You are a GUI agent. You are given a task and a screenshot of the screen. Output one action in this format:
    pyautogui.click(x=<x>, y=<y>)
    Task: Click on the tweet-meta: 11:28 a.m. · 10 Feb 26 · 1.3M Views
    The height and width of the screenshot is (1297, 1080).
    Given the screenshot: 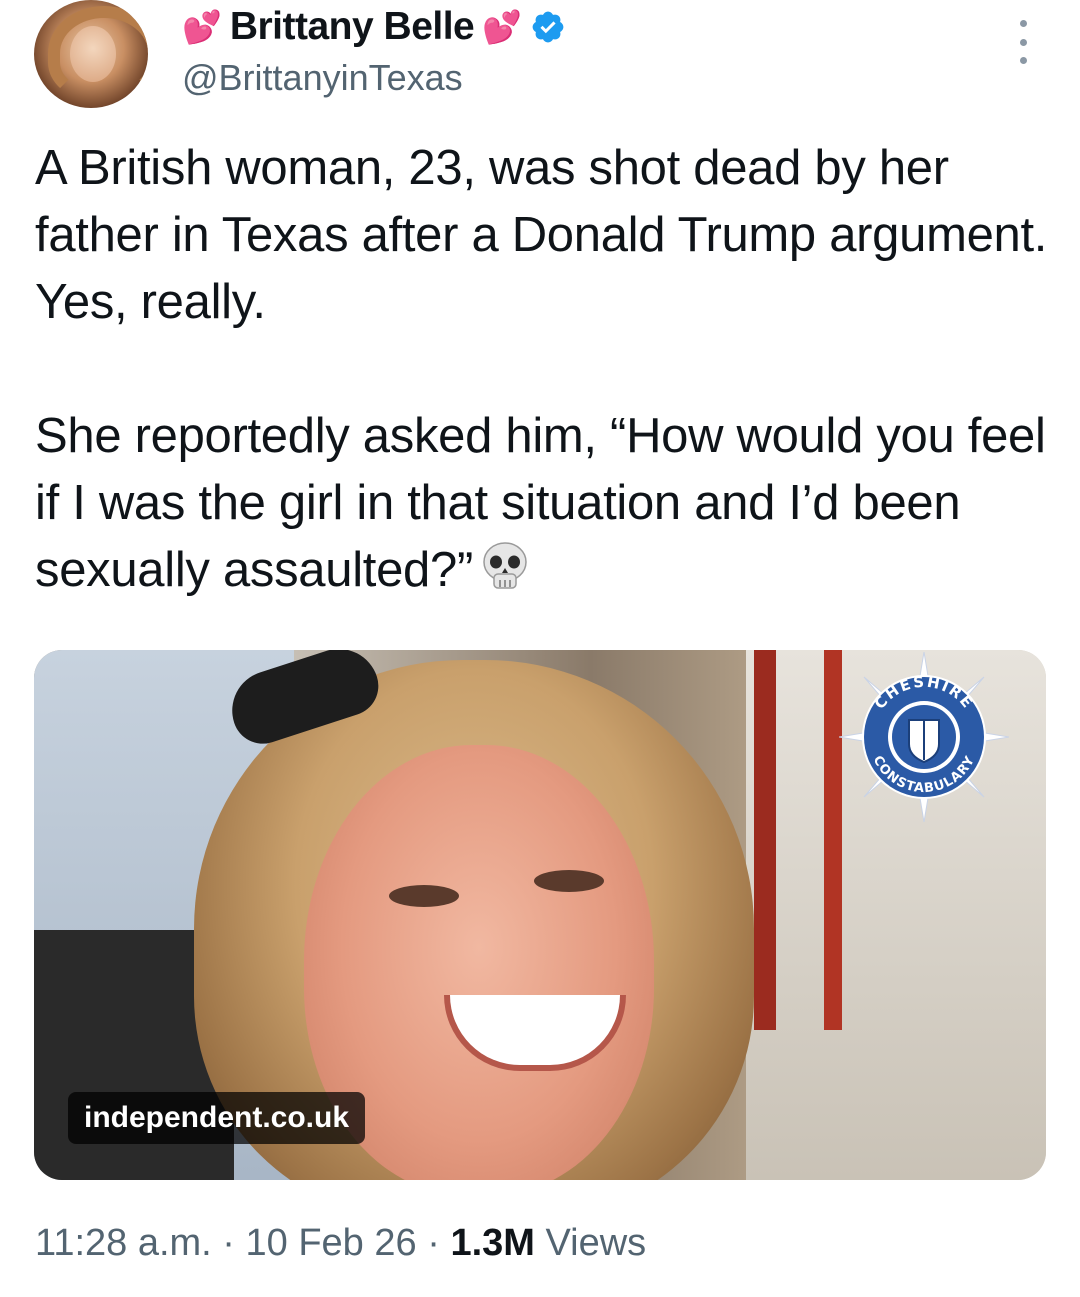 What is the action you would take?
    pyautogui.click(x=340, y=1243)
    